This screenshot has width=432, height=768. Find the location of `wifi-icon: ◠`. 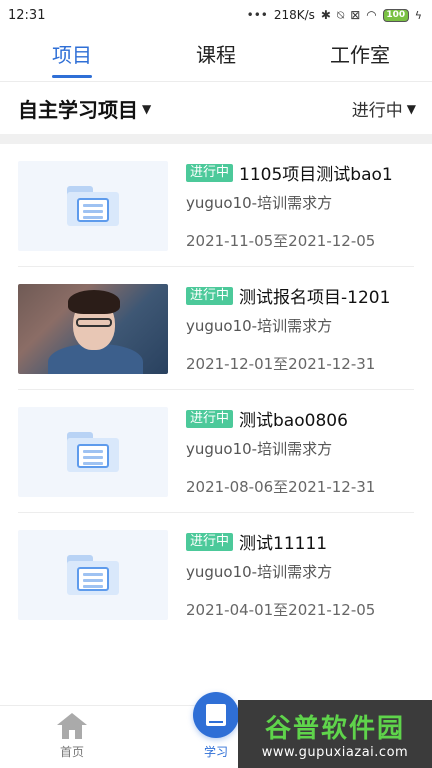

wifi-icon: ◠ is located at coordinates (371, 15).